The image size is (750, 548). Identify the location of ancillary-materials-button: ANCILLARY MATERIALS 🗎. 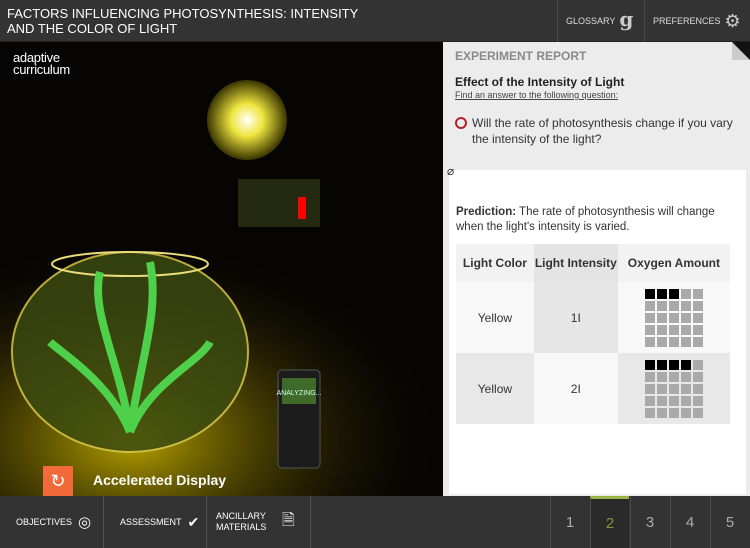
(259, 522).